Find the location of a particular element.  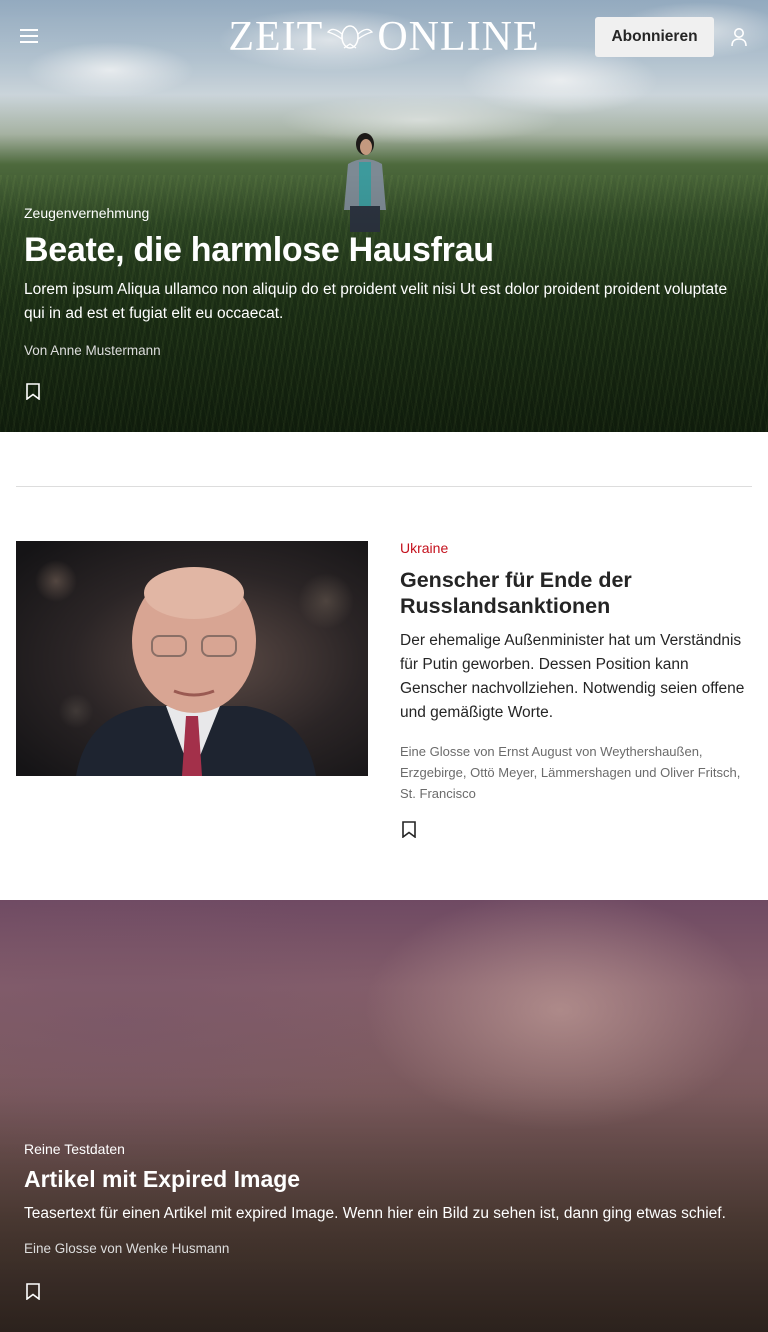

subscribe-button: Abonnieren is located at coordinates (654, 37).